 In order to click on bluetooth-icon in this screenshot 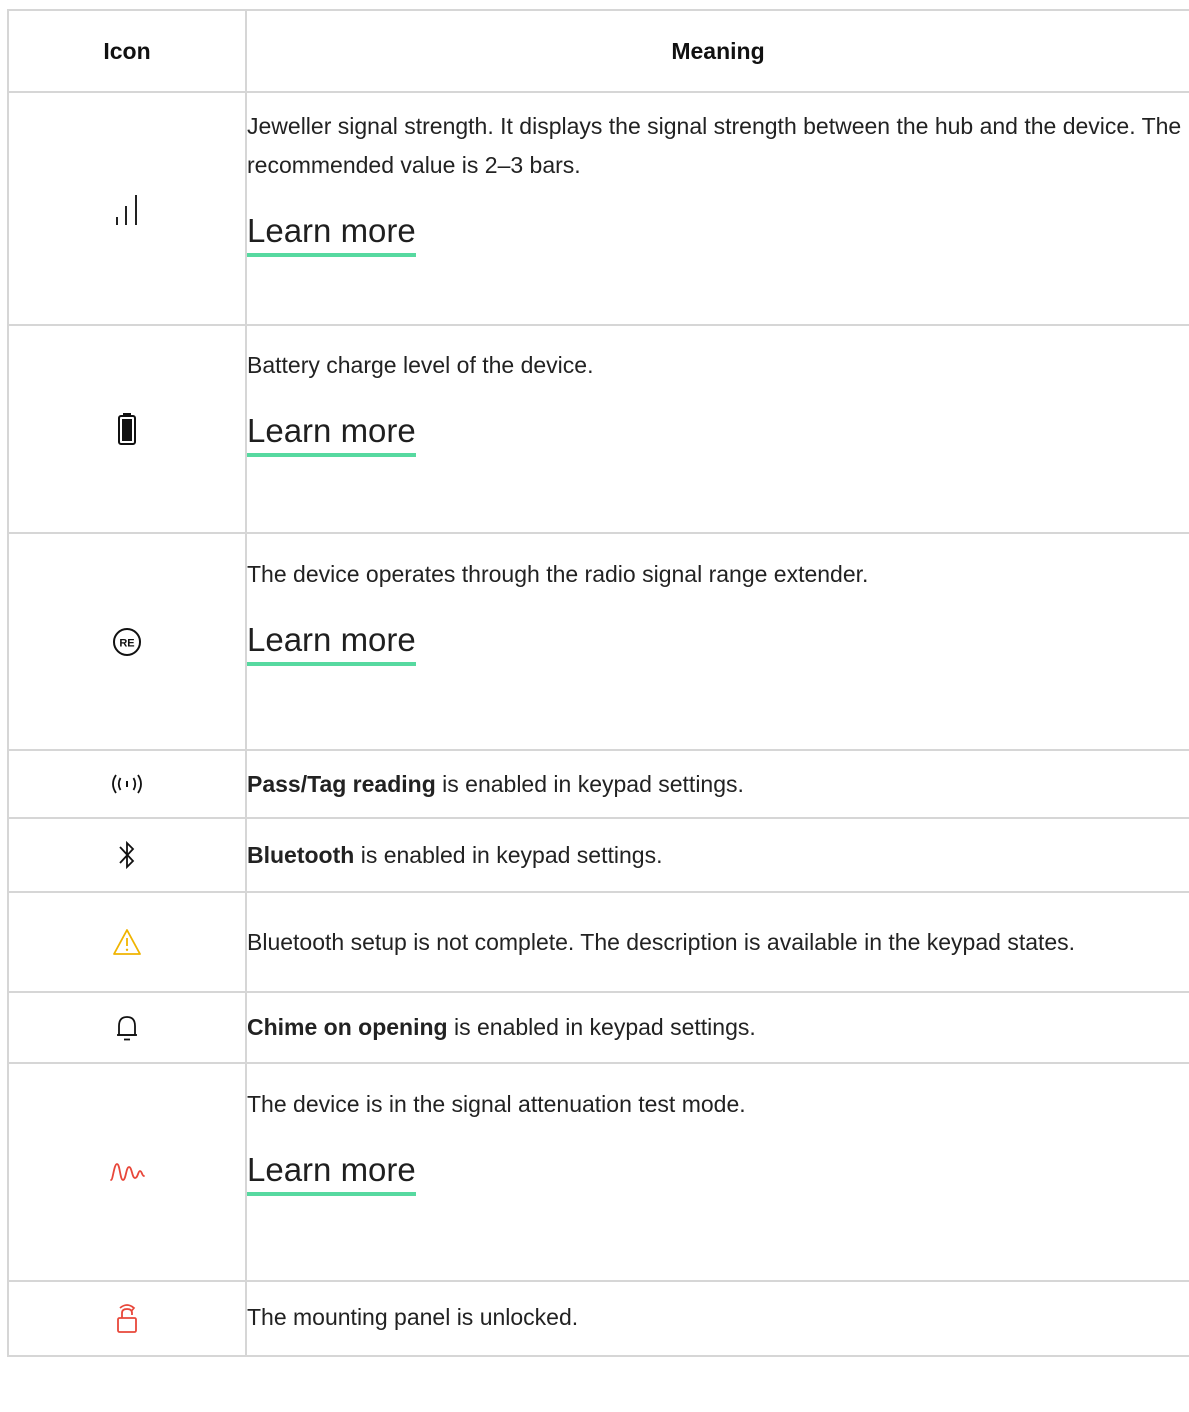, I will do `click(127, 855)`.